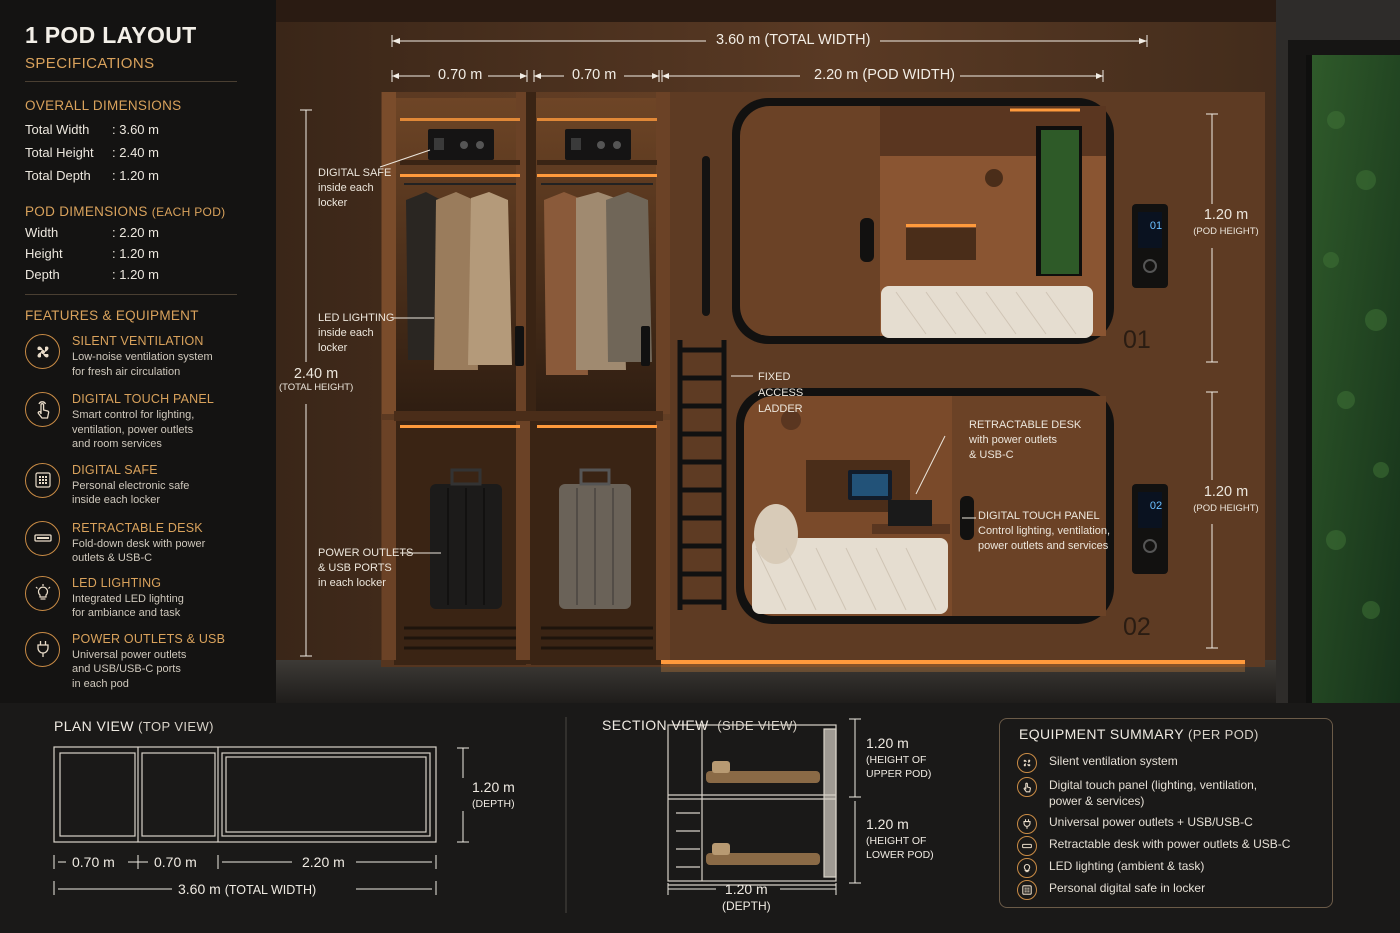 Image resolution: width=1400 pixels, height=933 pixels. Describe the element at coordinates (884, 75) in the screenshot. I see `dim-pod-width: 2.20 m (POD WIDTH)` at that location.